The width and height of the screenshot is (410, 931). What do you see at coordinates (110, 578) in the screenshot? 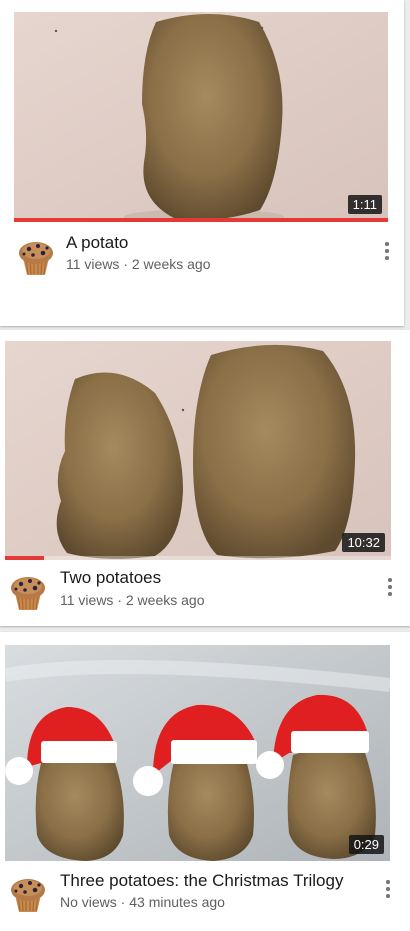
I see `video-title: Two potatoes` at bounding box center [110, 578].